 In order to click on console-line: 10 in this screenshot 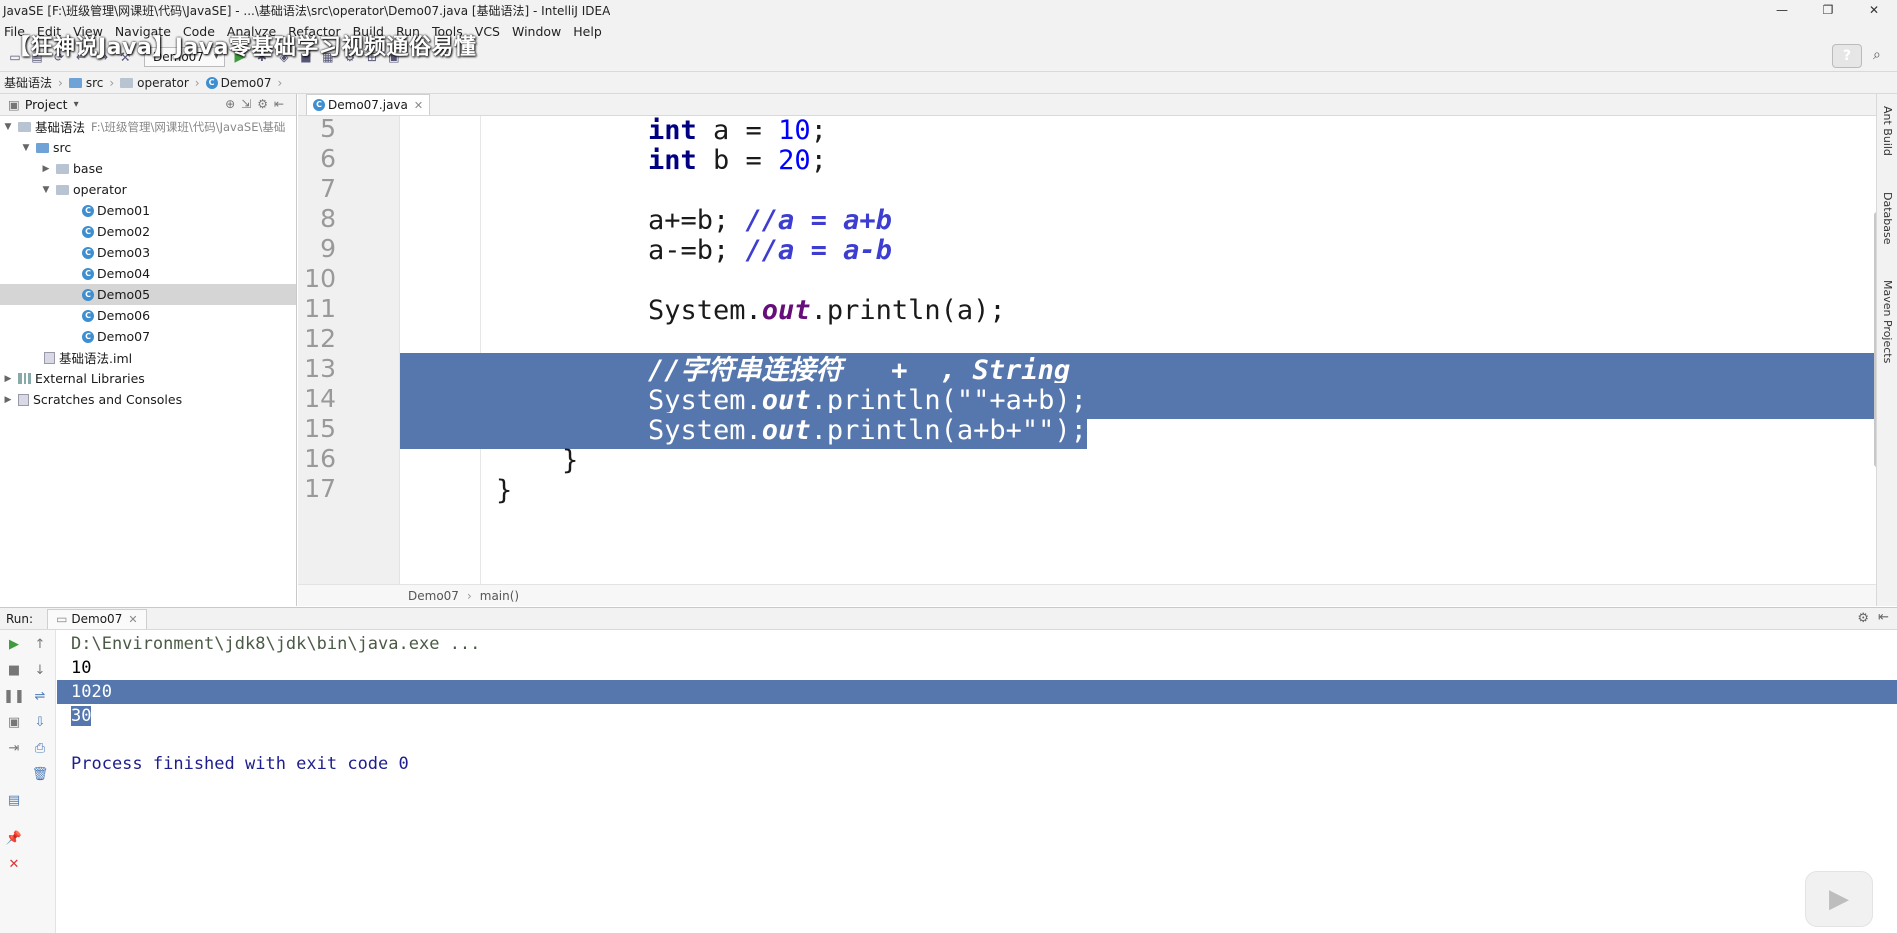, I will do `click(81, 668)`.